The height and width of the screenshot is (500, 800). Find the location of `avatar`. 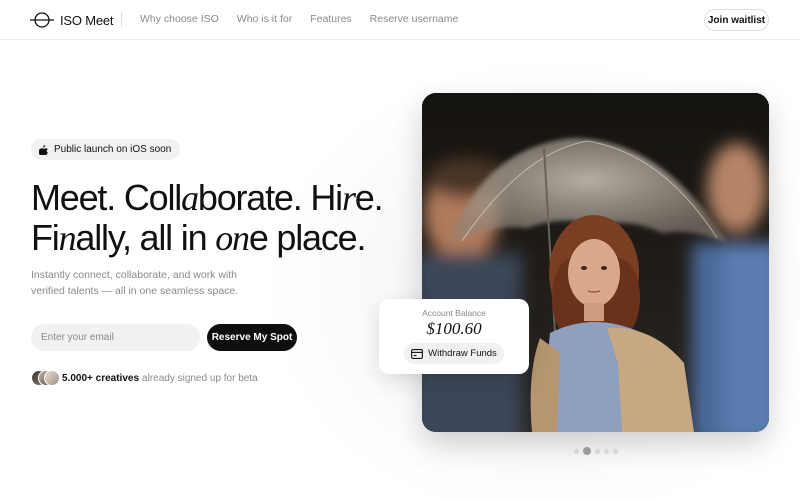

avatar is located at coordinates (52, 378).